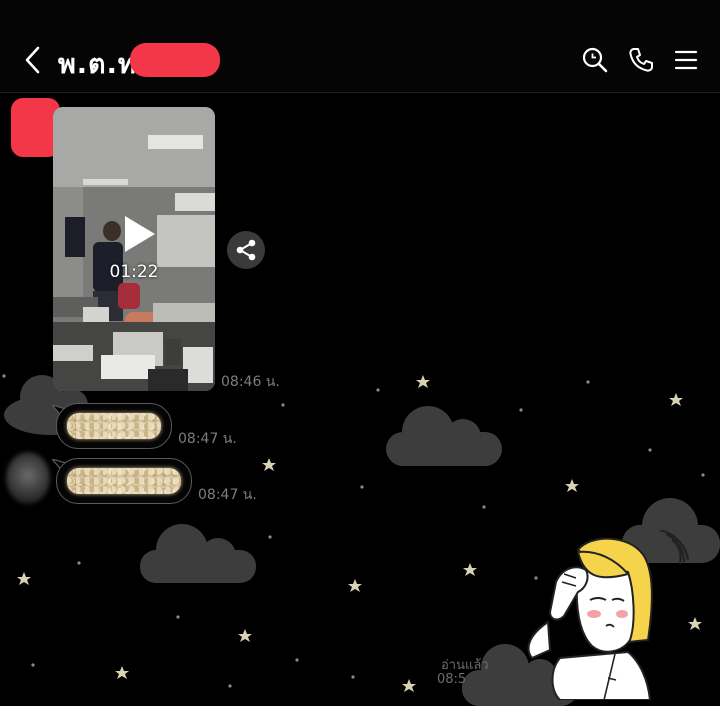 The width and height of the screenshot is (720, 706). Describe the element at coordinates (452, 679) in the screenshot. I see `sent-timestamp: 08:5` at that location.